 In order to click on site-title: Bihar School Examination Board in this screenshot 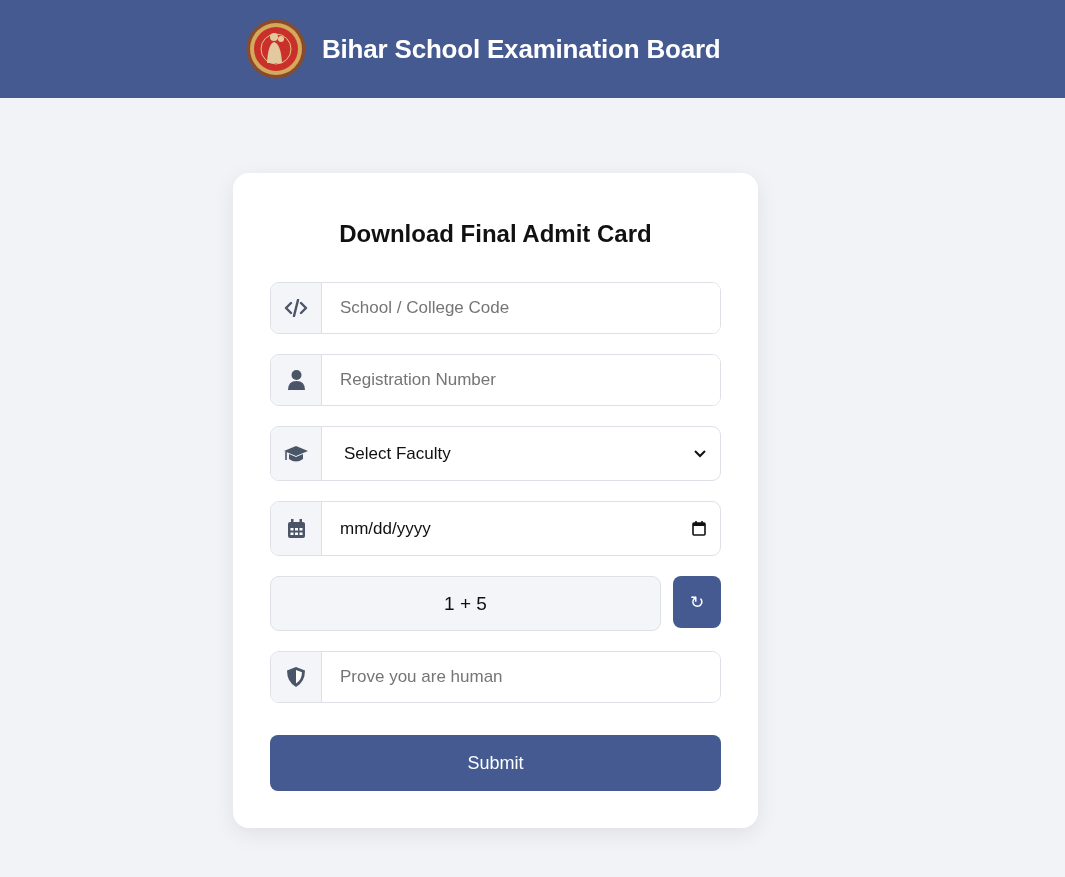, I will do `click(521, 49)`.